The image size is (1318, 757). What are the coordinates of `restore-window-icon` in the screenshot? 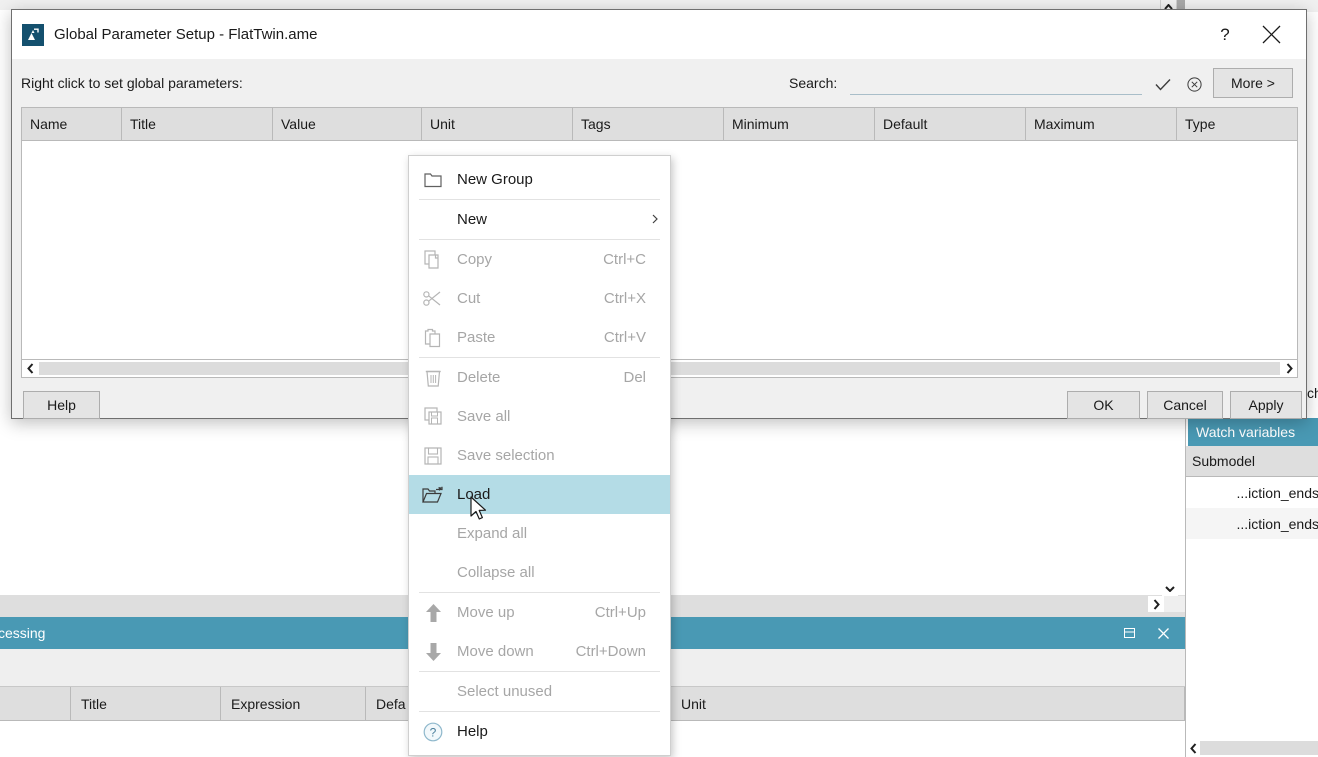 It's located at (1129, 633).